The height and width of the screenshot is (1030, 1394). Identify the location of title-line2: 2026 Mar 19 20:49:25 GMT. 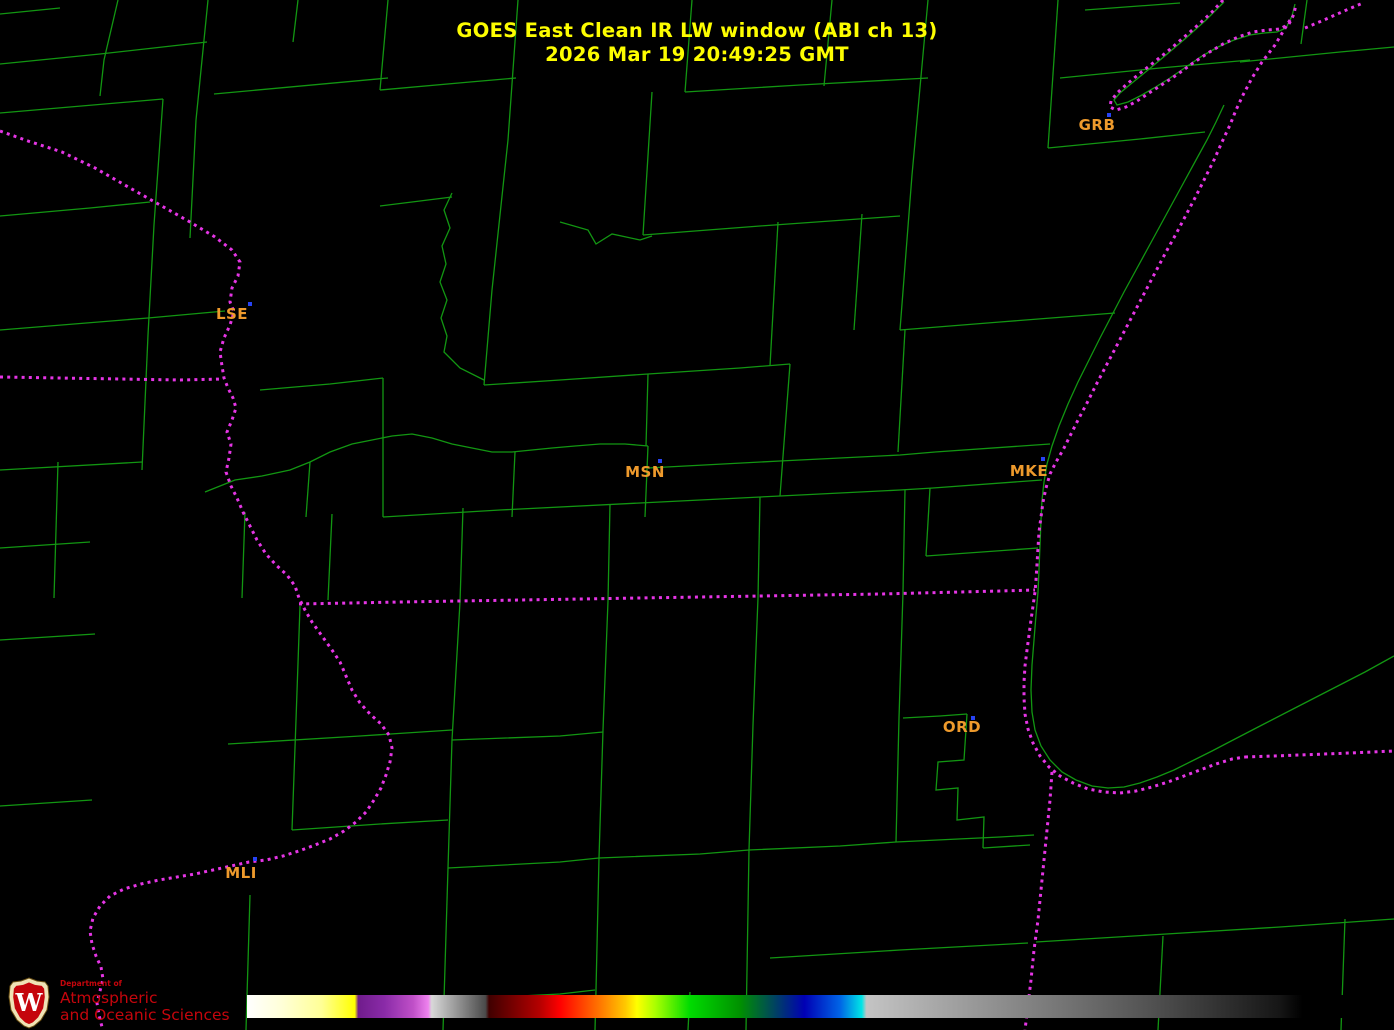
(697, 54).